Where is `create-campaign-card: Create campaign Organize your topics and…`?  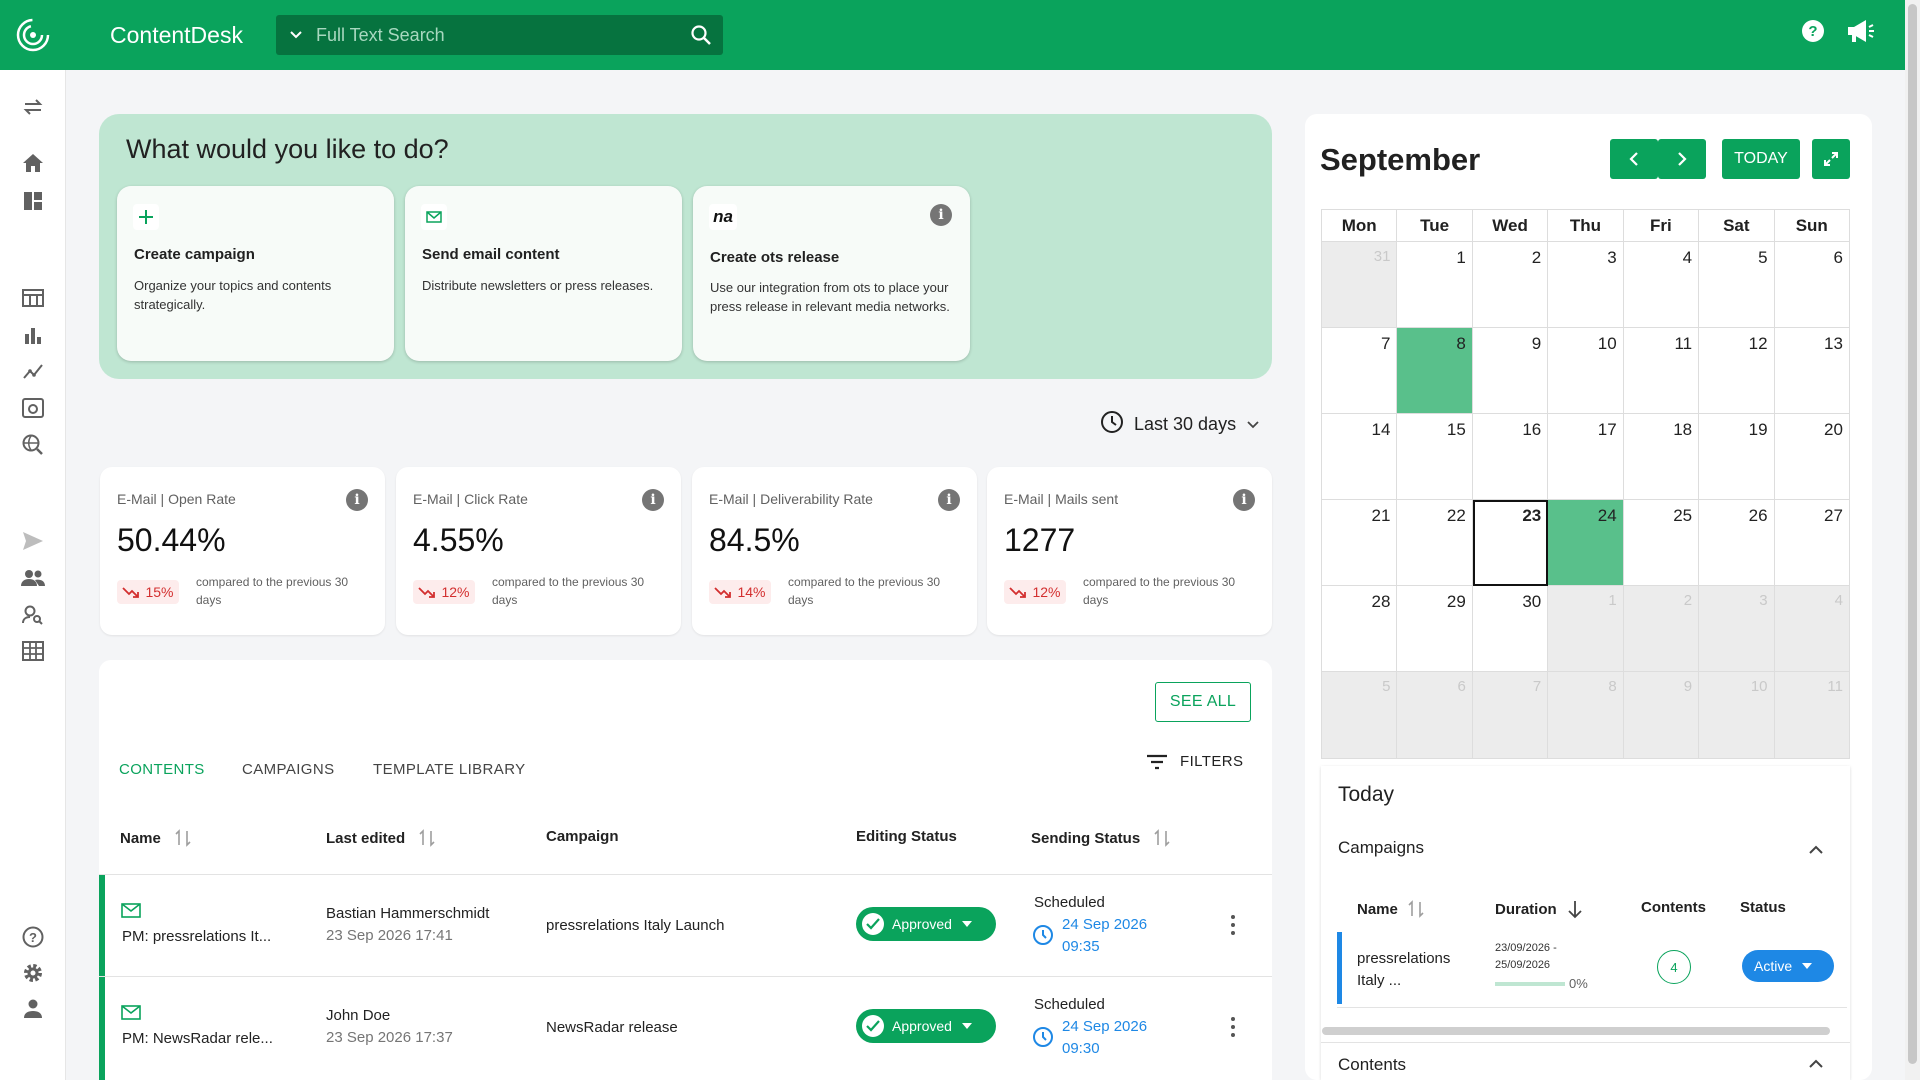
create-campaign-card: Create campaign Organize your topics and… is located at coordinates (255, 273).